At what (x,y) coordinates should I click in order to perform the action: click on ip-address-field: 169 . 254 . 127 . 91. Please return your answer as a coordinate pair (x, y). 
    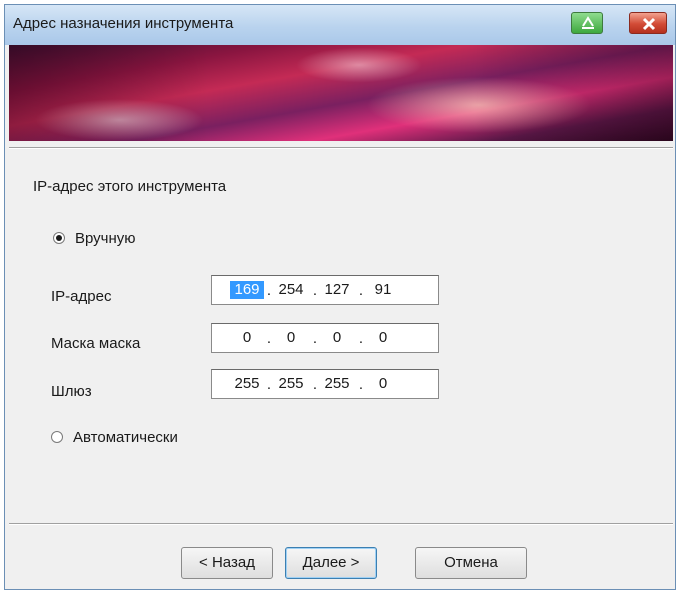
    Looking at the image, I should click on (325, 290).